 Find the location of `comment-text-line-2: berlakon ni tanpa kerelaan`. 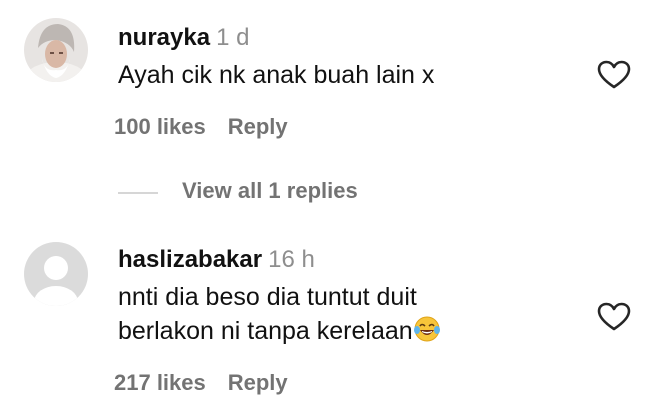

comment-text-line-2: berlakon ni tanpa kerelaan is located at coordinates (279, 333).